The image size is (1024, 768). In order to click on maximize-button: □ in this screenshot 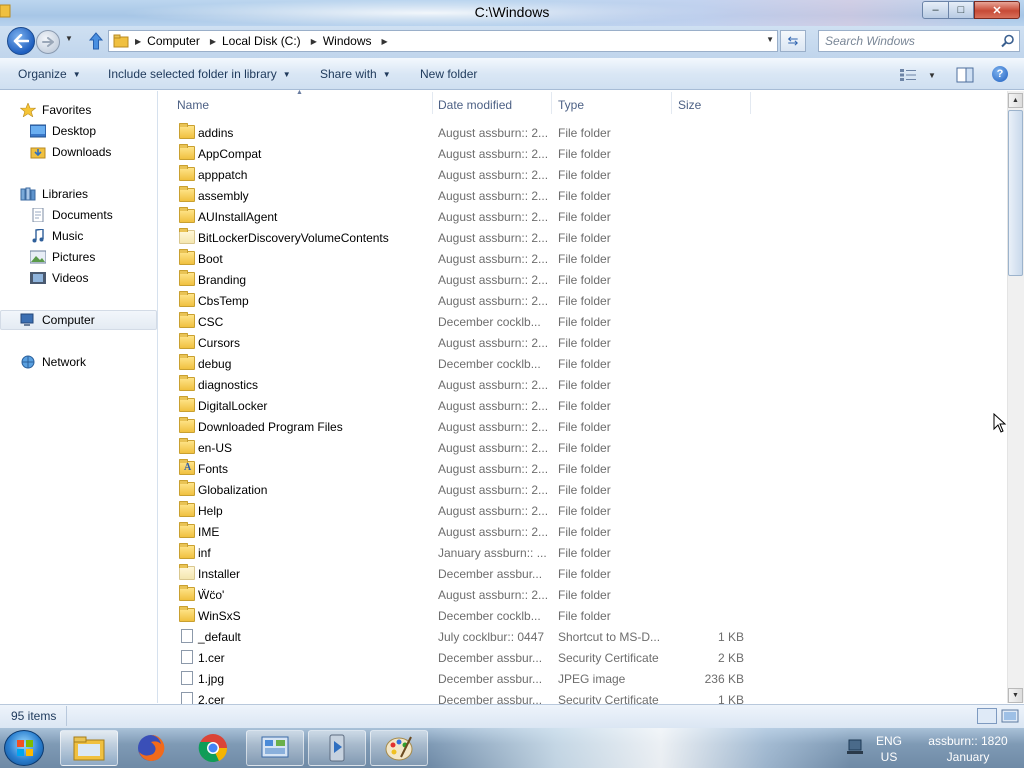, I will do `click(961, 10)`.